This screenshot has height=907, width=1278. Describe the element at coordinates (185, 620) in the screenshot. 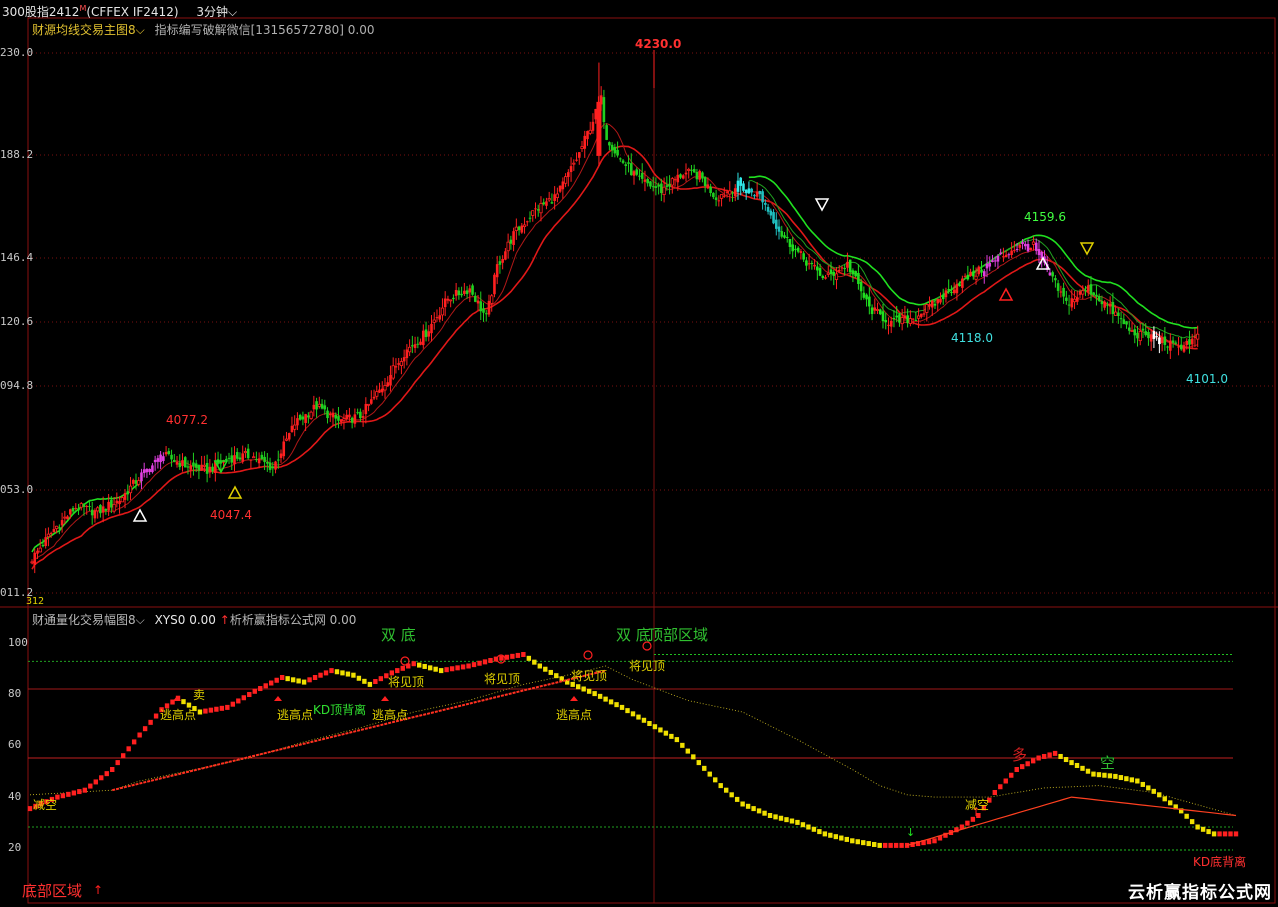

I see `sub-value-1: XYS0 0.00` at that location.